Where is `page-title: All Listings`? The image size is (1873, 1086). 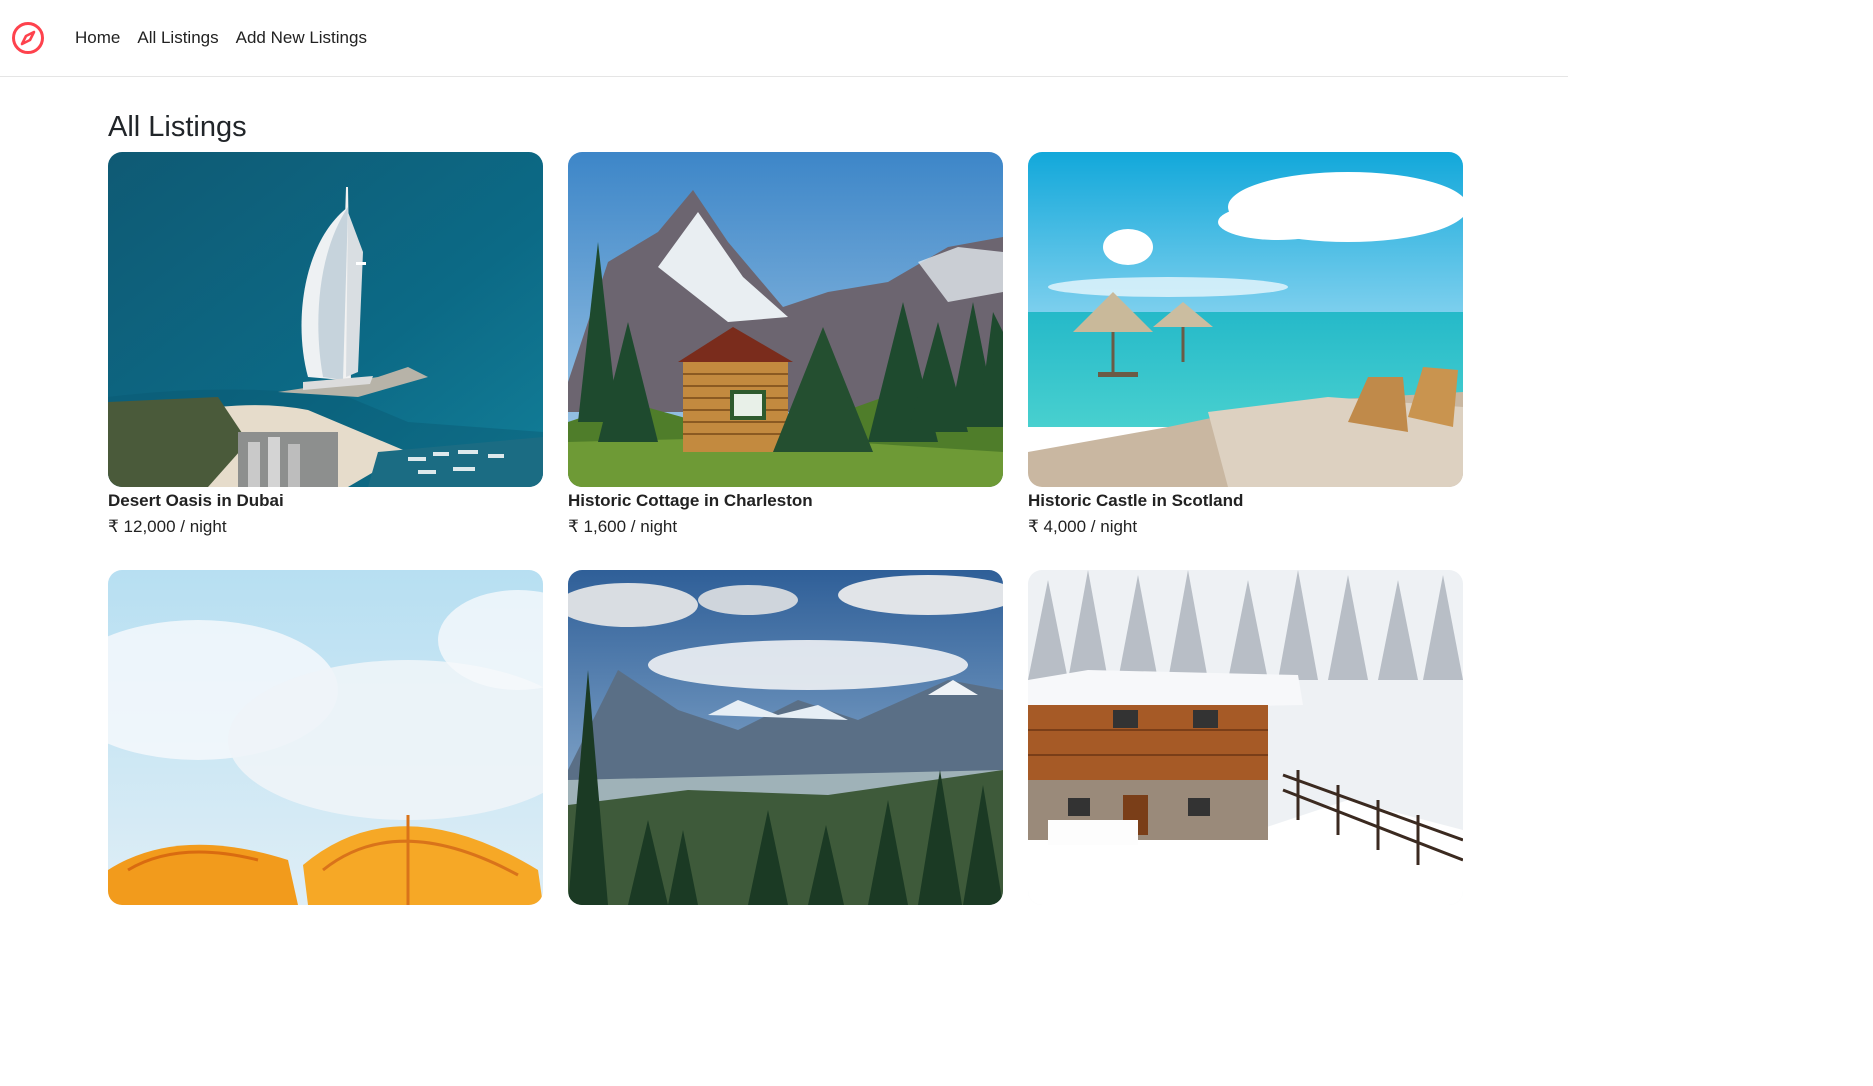 page-title: All Listings is located at coordinates (177, 127).